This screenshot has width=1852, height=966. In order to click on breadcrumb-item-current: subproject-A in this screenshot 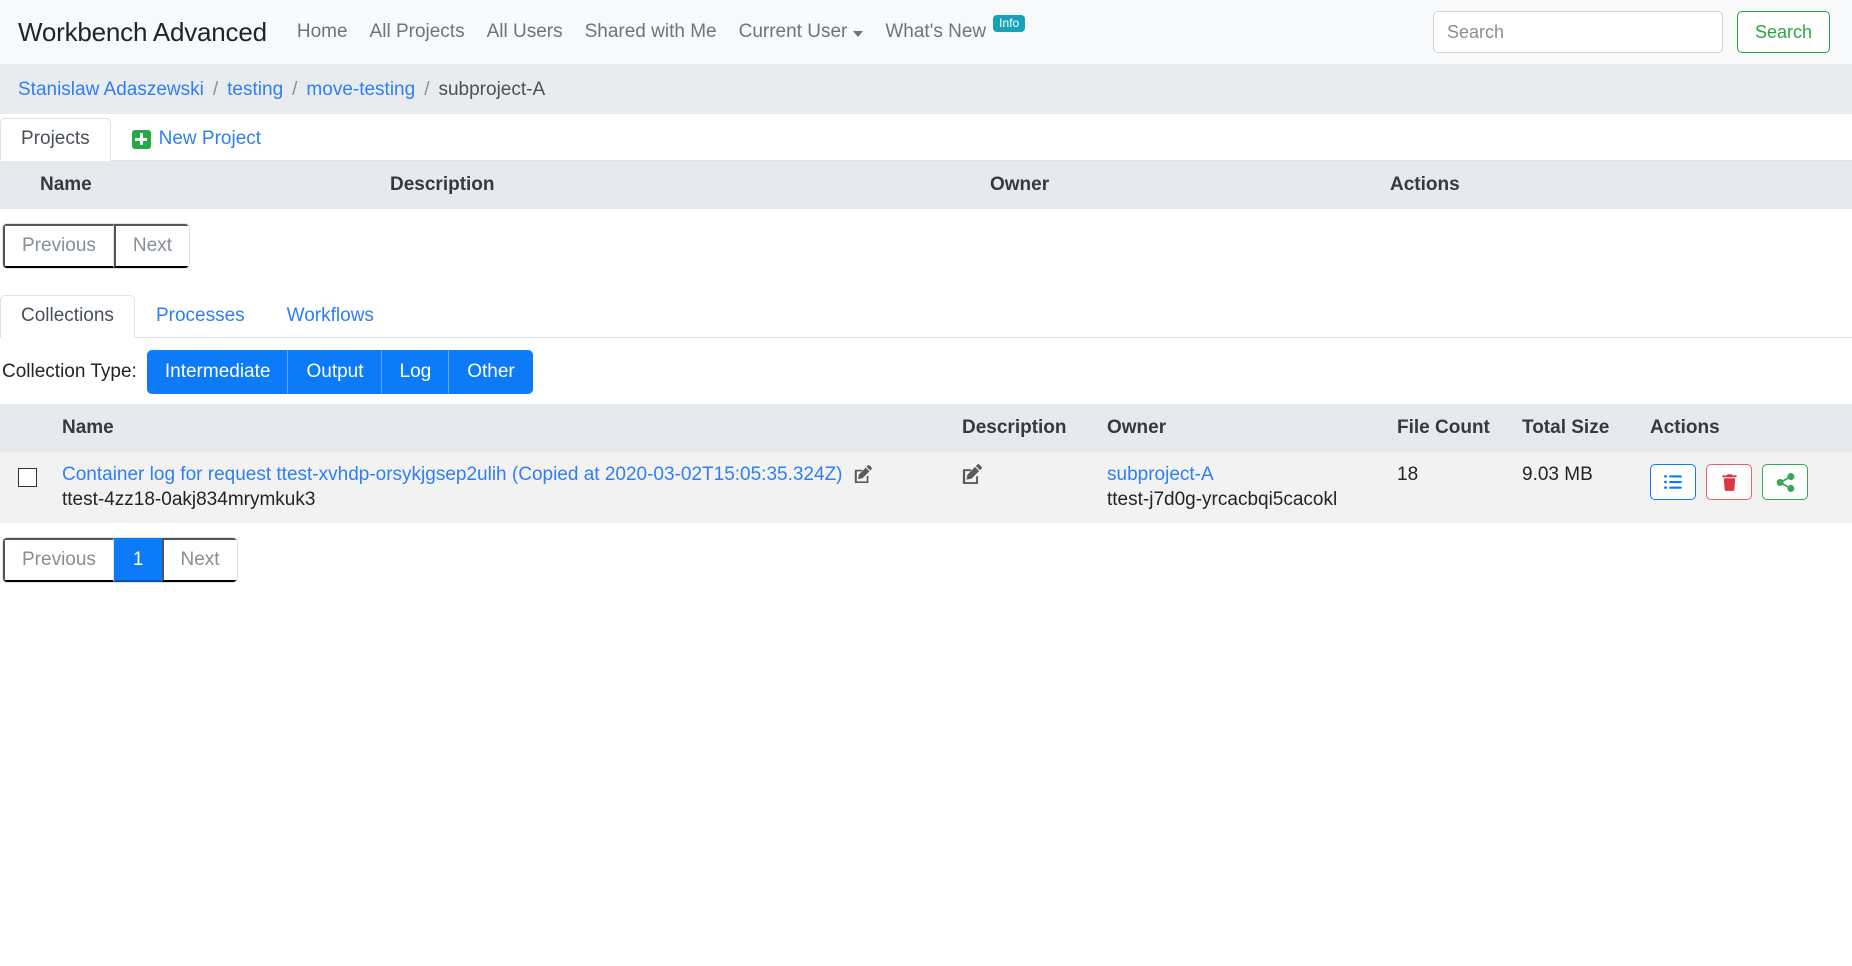, I will do `click(492, 89)`.